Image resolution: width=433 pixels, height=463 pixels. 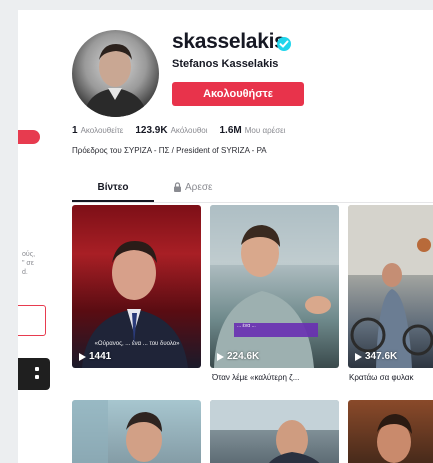 I want to click on followers-count: 123.9K, so click(x=151, y=130).